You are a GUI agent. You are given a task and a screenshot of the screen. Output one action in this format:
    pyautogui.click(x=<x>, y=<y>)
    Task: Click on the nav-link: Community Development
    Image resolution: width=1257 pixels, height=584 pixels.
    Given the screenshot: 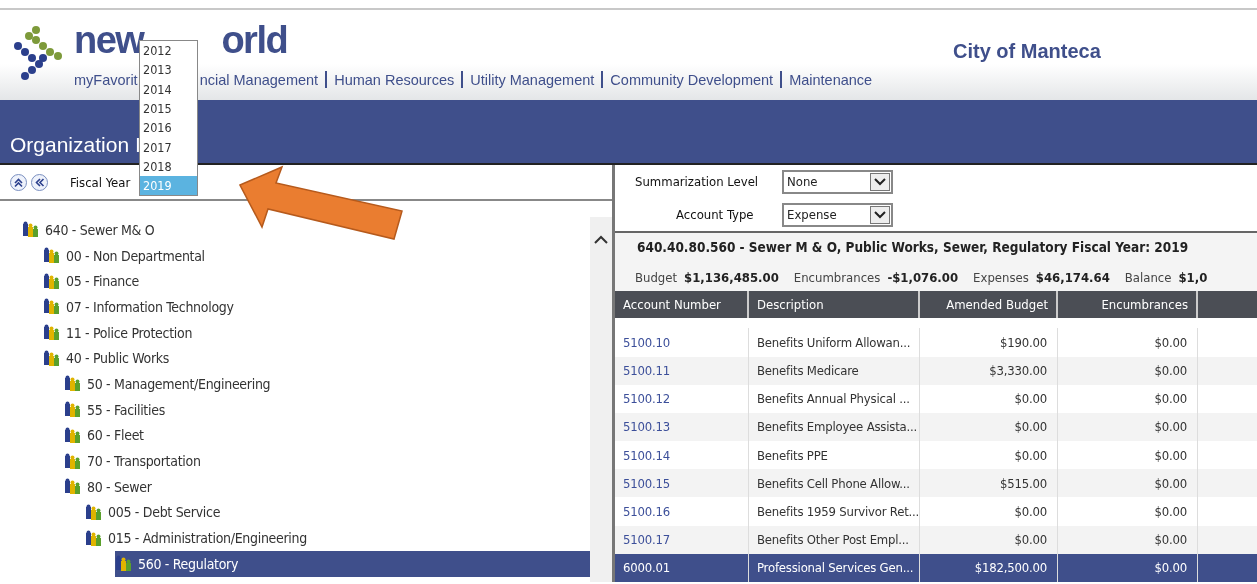 What is the action you would take?
    pyautogui.click(x=692, y=79)
    